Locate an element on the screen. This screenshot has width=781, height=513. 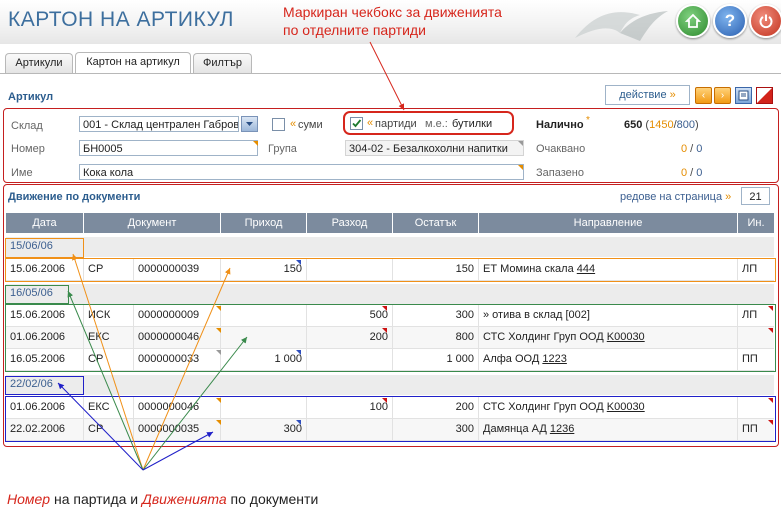
annotation-bottom-part1: Номер is located at coordinates (29, 499).